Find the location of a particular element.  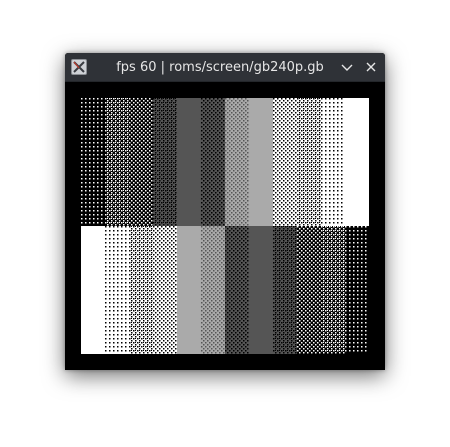

close-icon is located at coordinates (371, 67).